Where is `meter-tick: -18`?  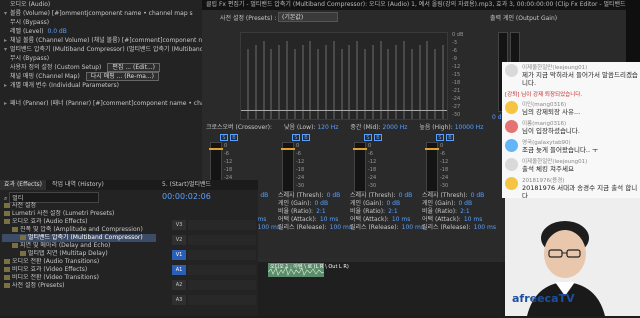 meter-tick: -18 is located at coordinates (444, 170).